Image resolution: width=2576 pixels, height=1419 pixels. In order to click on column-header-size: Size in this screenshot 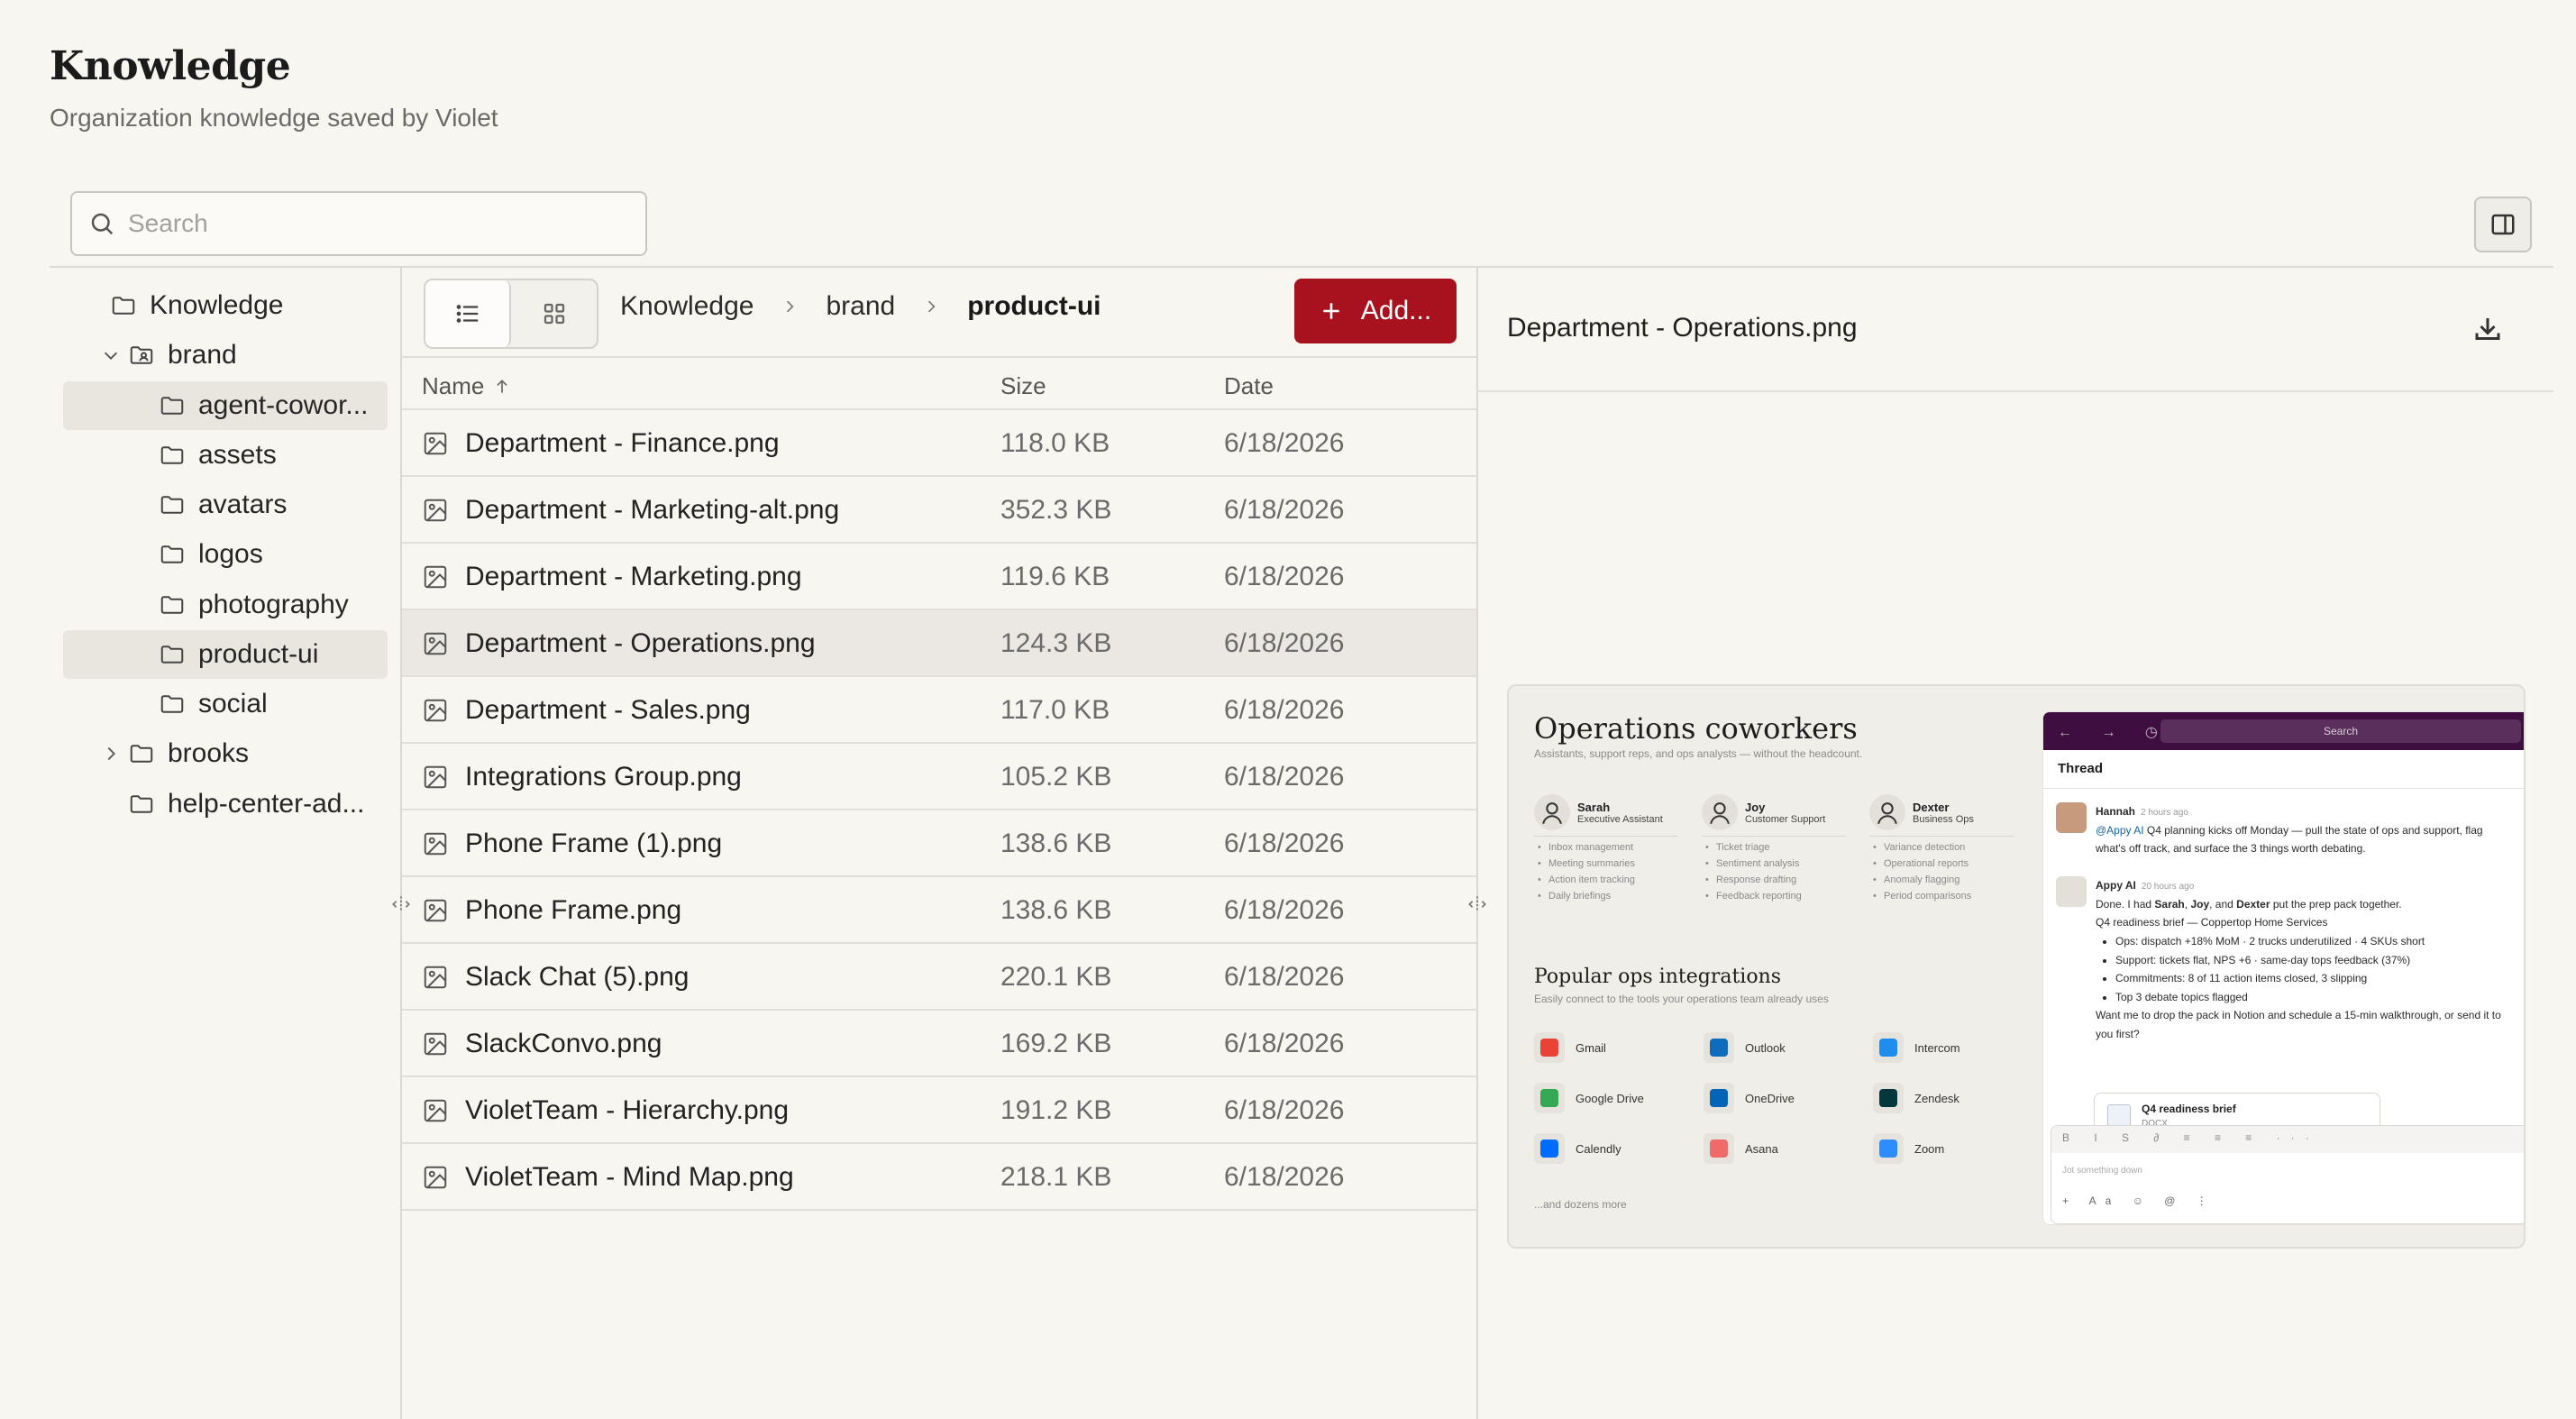, I will do `click(1023, 386)`.